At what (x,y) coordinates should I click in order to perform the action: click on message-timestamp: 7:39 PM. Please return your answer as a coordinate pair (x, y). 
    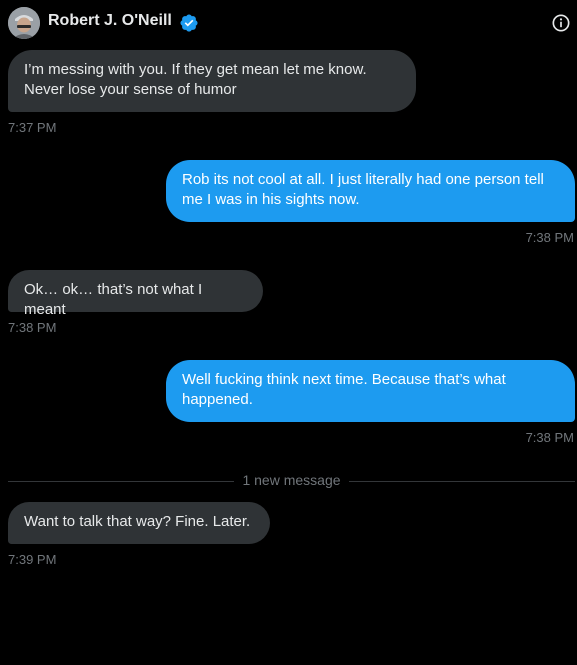
    Looking at the image, I should click on (32, 559).